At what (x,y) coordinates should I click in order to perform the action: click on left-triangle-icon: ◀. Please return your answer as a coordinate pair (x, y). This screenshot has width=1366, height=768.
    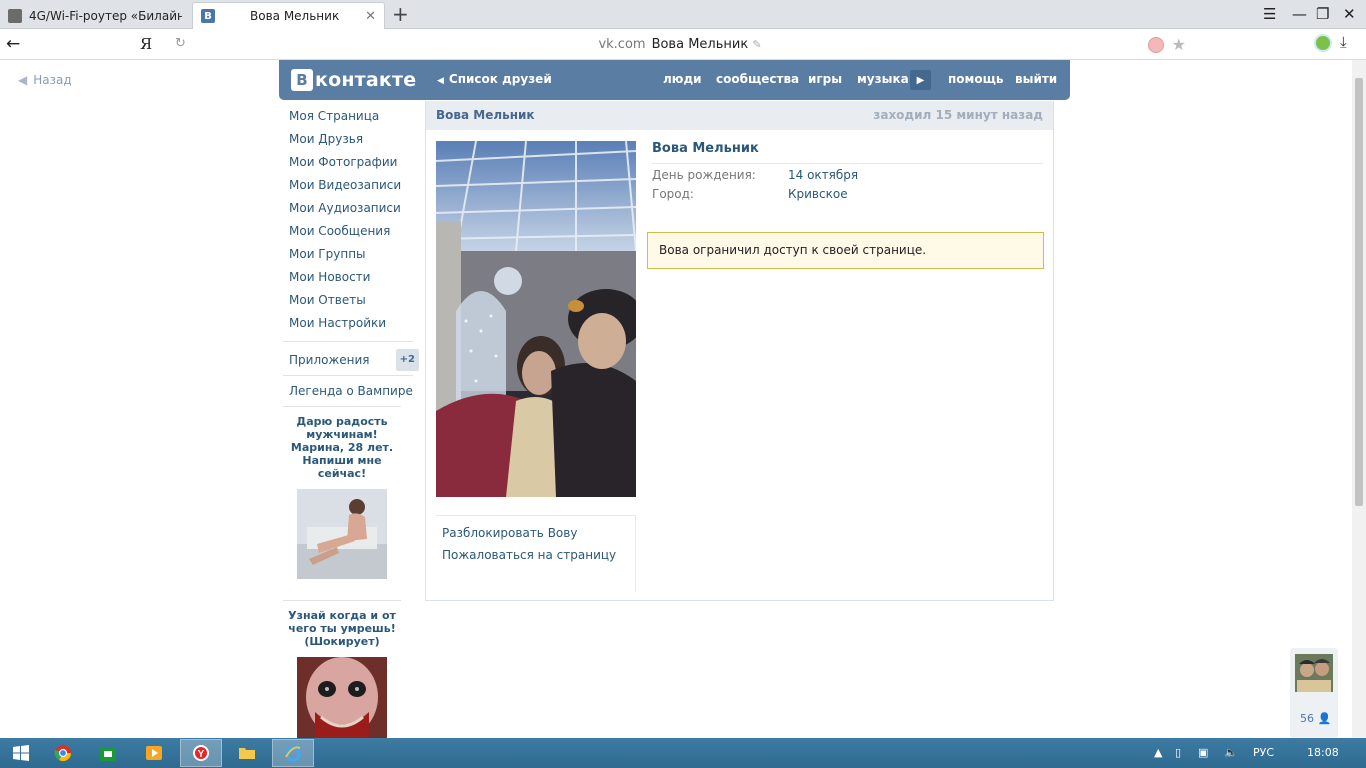
    Looking at the image, I should click on (440, 81).